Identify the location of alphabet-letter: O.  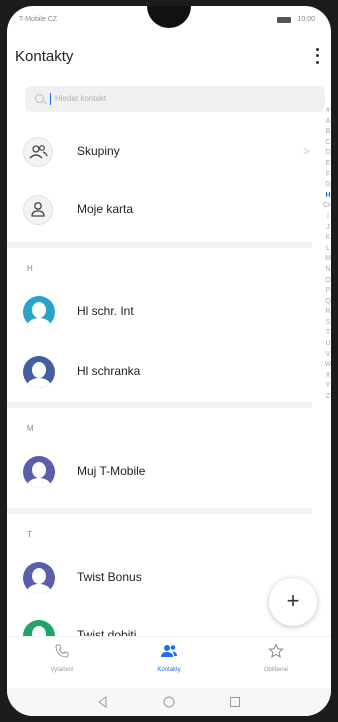
(327, 281).